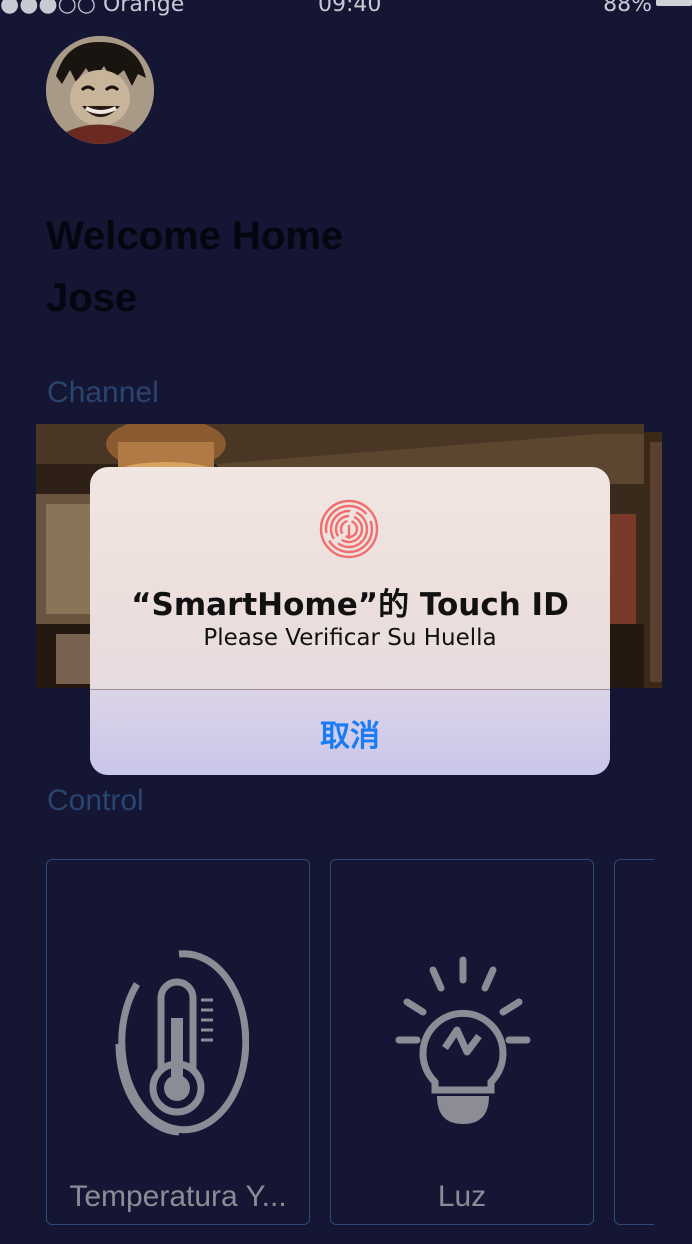 The image size is (692, 1244). Describe the element at coordinates (350, 8) in the screenshot. I see `status-time: 09:40` at that location.